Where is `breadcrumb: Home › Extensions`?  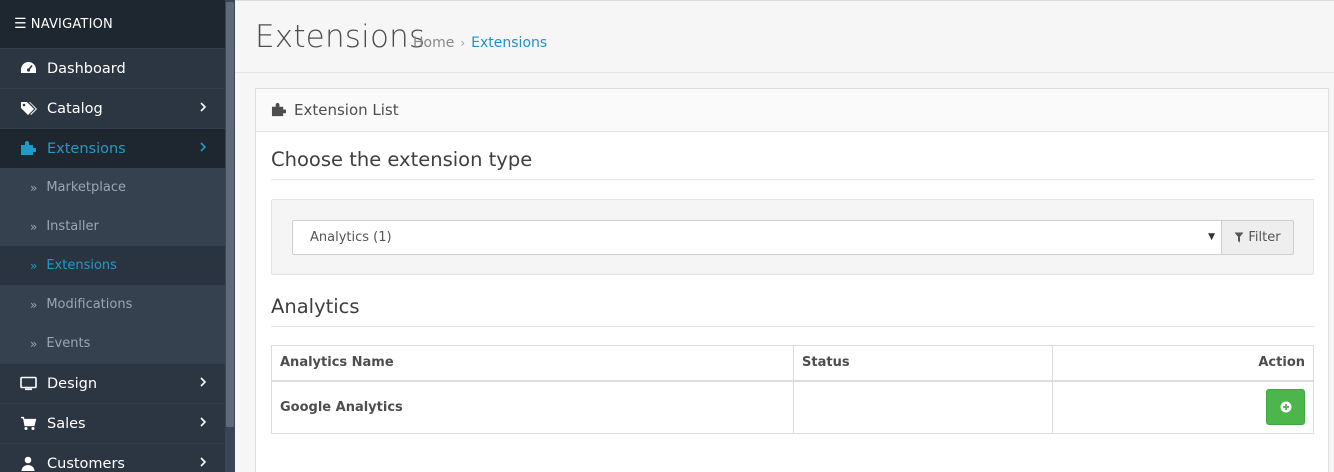 breadcrumb: Home › Extensions is located at coordinates (480, 43).